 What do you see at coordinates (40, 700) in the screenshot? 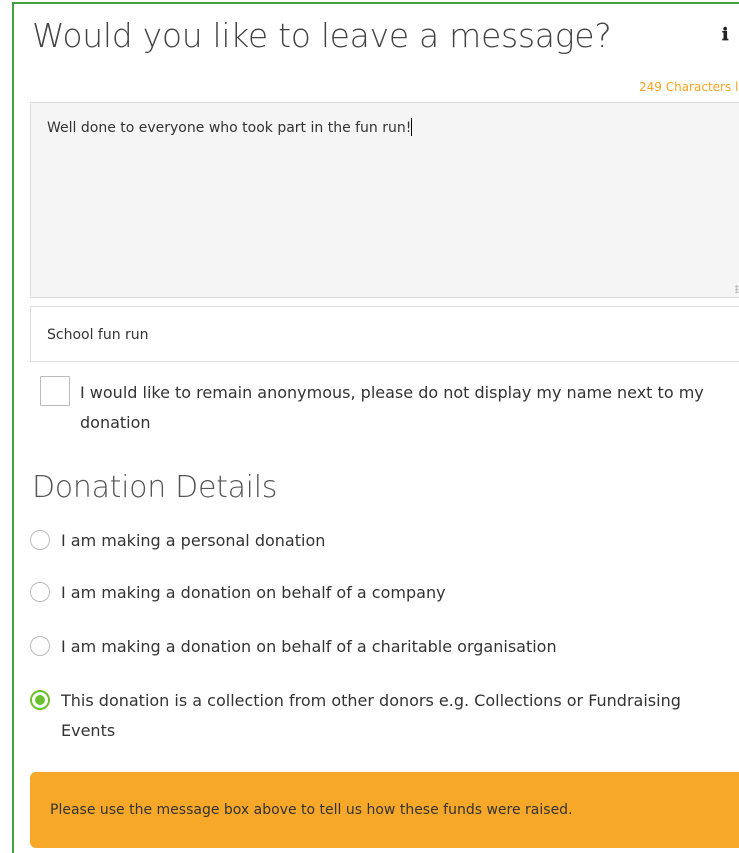
I see `radio-button-selected` at bounding box center [40, 700].